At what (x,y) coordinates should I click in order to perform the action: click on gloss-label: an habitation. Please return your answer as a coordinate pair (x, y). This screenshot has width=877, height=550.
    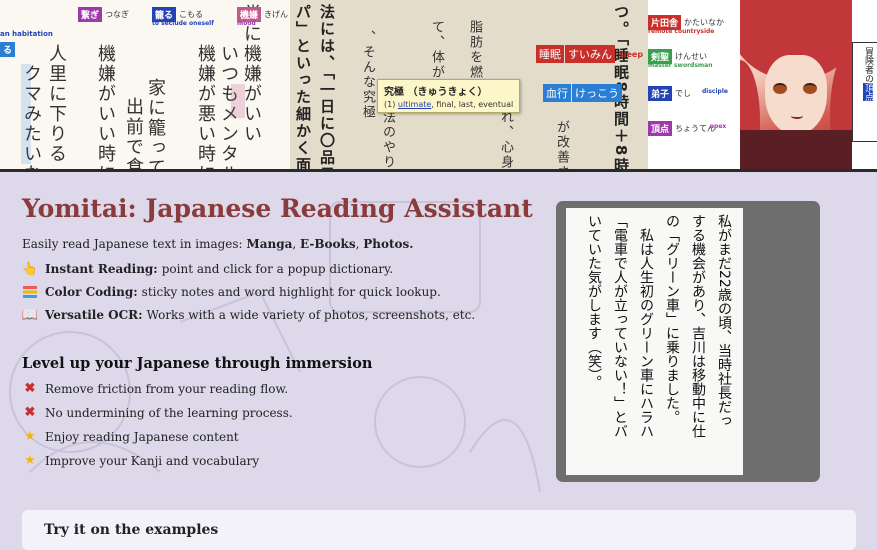
    Looking at the image, I should click on (26, 34).